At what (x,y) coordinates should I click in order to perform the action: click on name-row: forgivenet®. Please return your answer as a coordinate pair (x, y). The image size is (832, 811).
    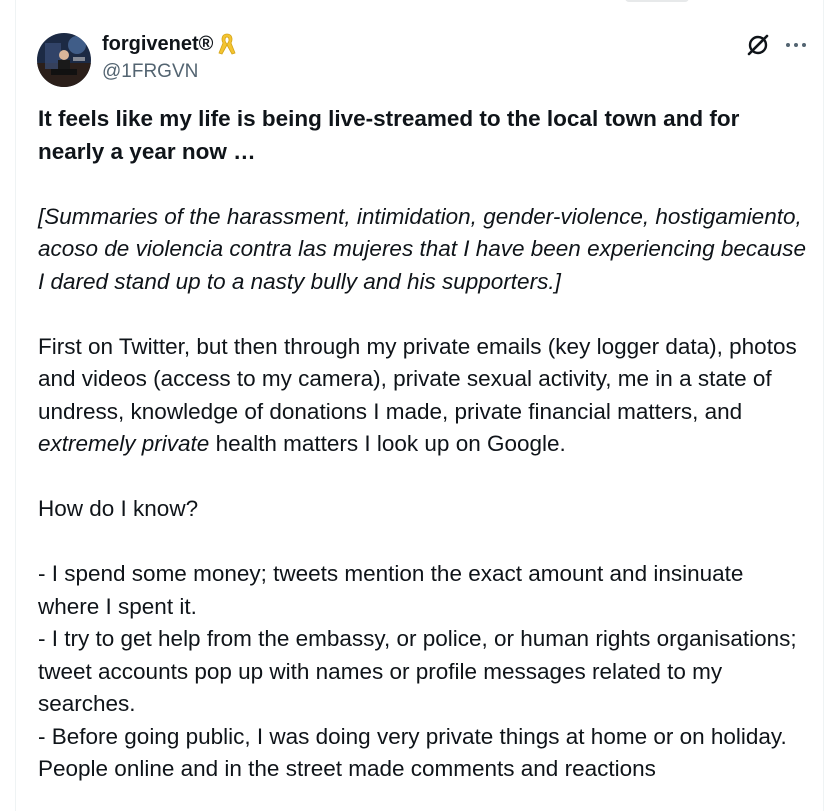
    Looking at the image, I should click on (169, 44).